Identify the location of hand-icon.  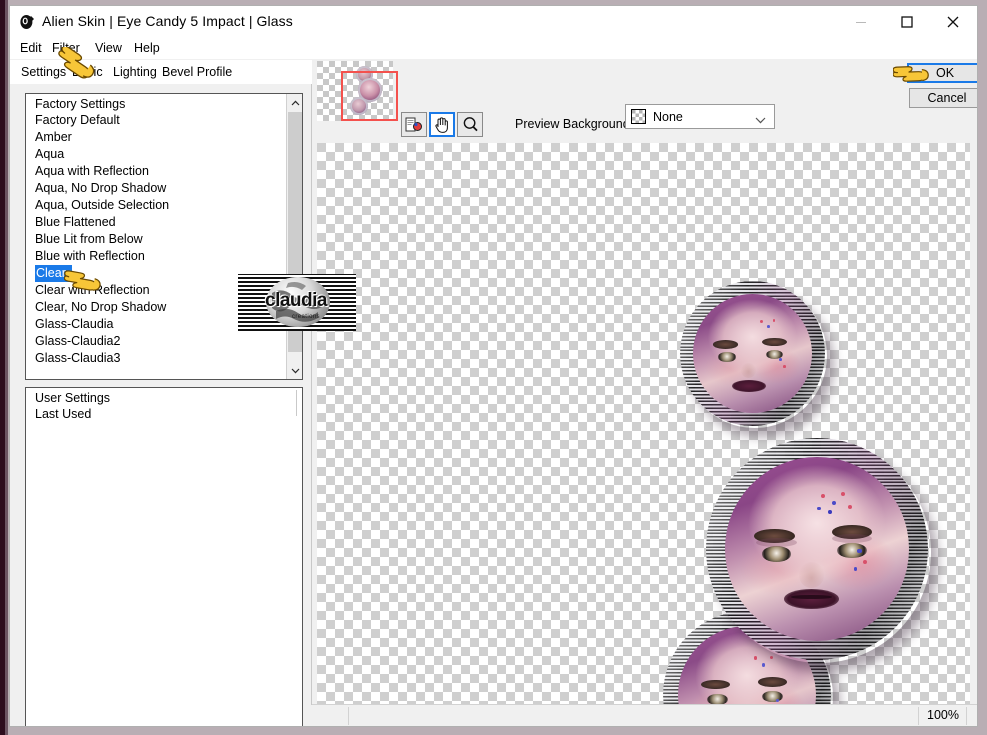
(441, 125).